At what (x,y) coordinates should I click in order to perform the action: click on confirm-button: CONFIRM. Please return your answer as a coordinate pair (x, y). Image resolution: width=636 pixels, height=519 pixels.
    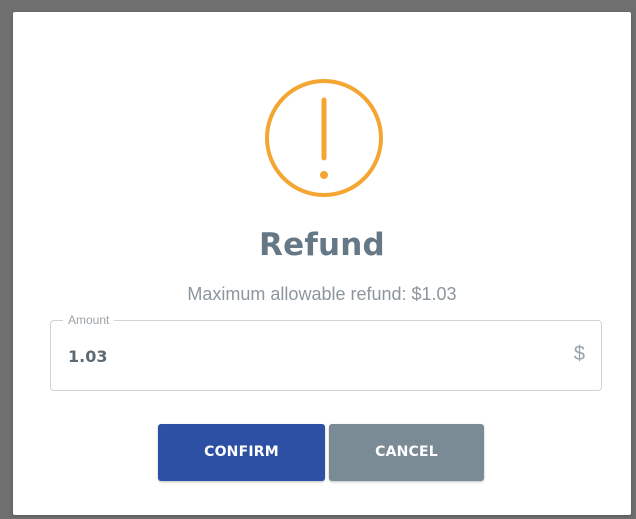
    Looking at the image, I should click on (241, 452).